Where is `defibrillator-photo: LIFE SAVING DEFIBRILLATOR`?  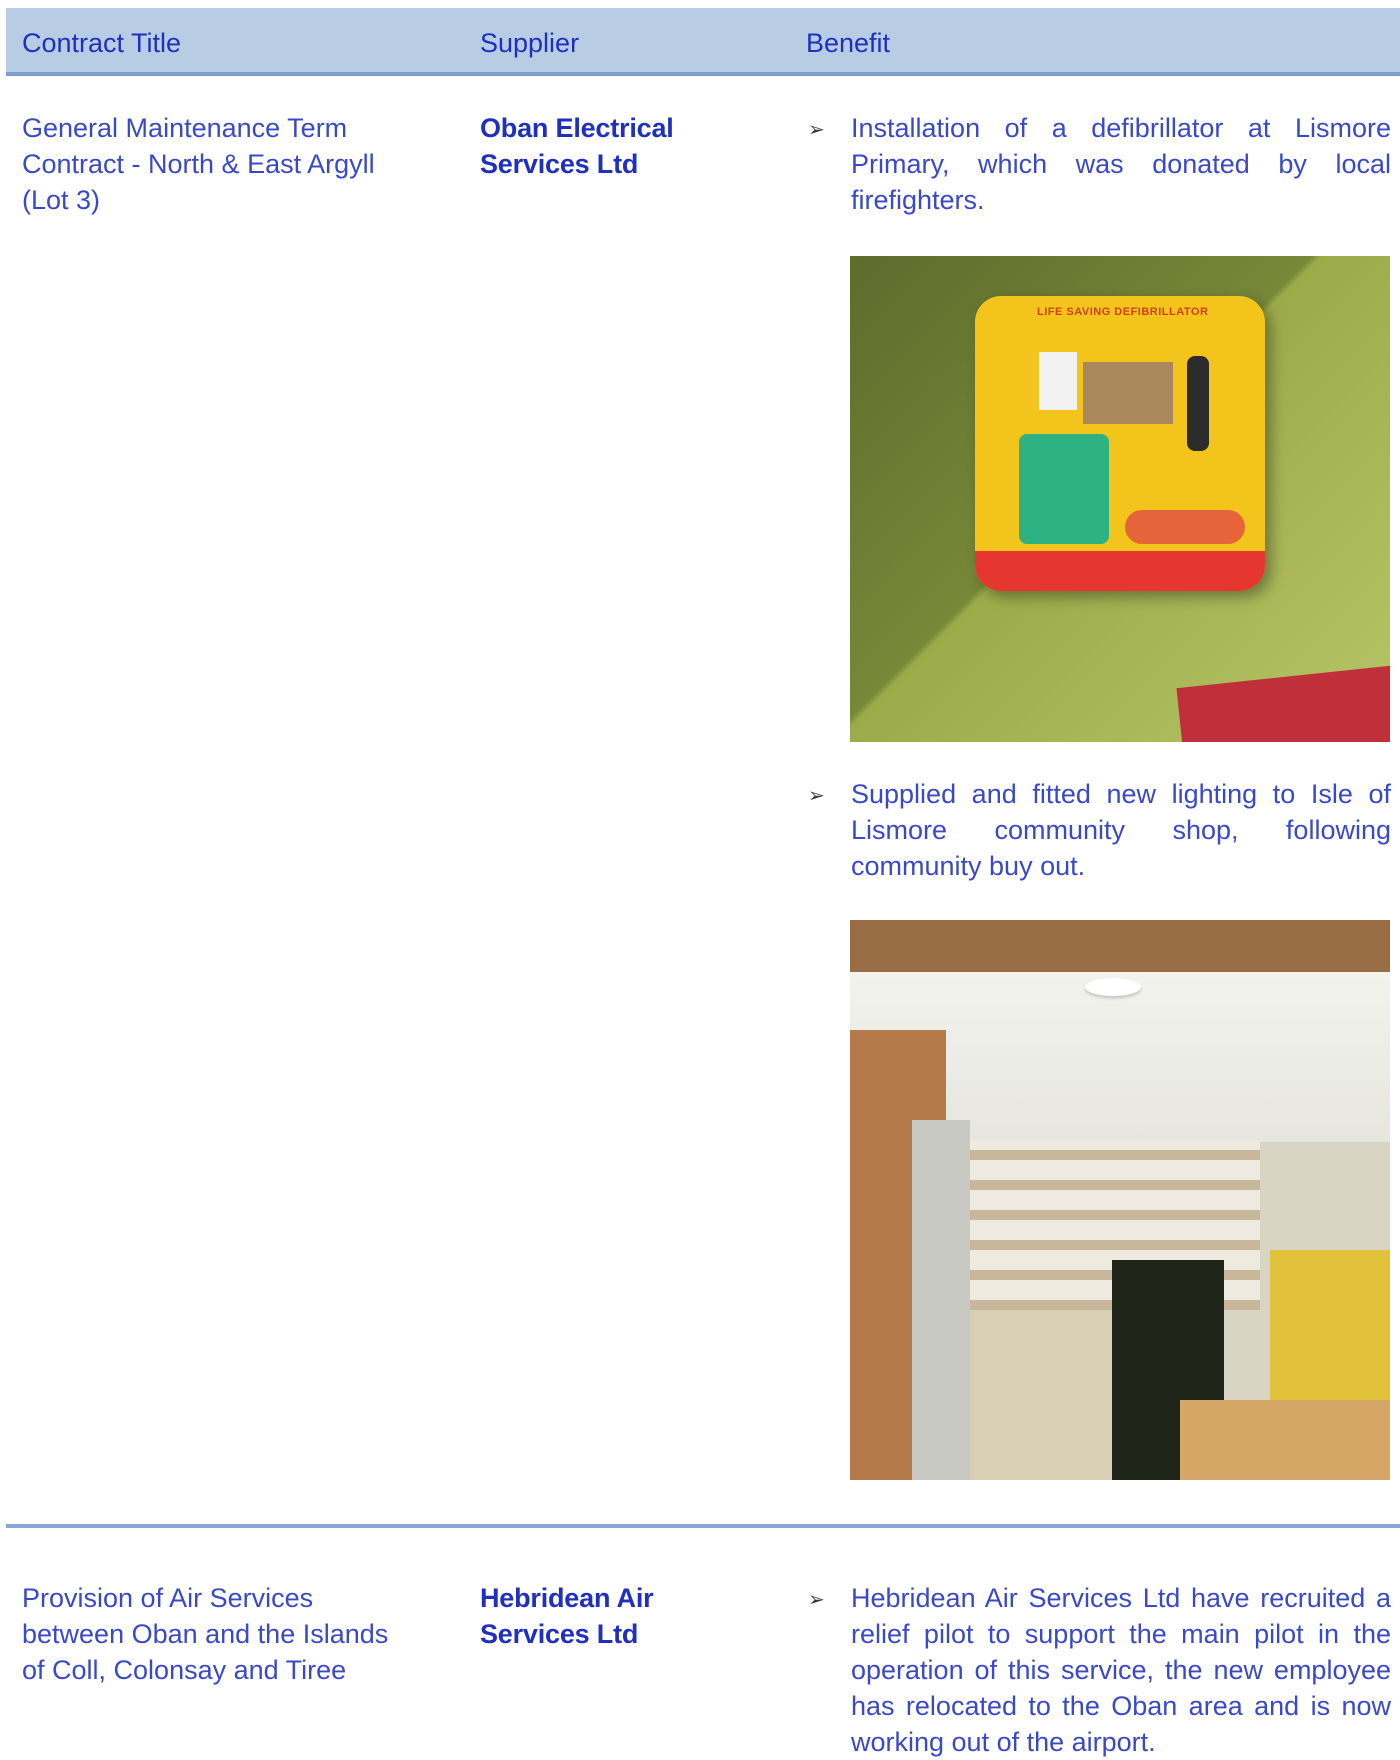
defibrillator-photo: LIFE SAVING DEFIBRILLATOR is located at coordinates (1120, 499).